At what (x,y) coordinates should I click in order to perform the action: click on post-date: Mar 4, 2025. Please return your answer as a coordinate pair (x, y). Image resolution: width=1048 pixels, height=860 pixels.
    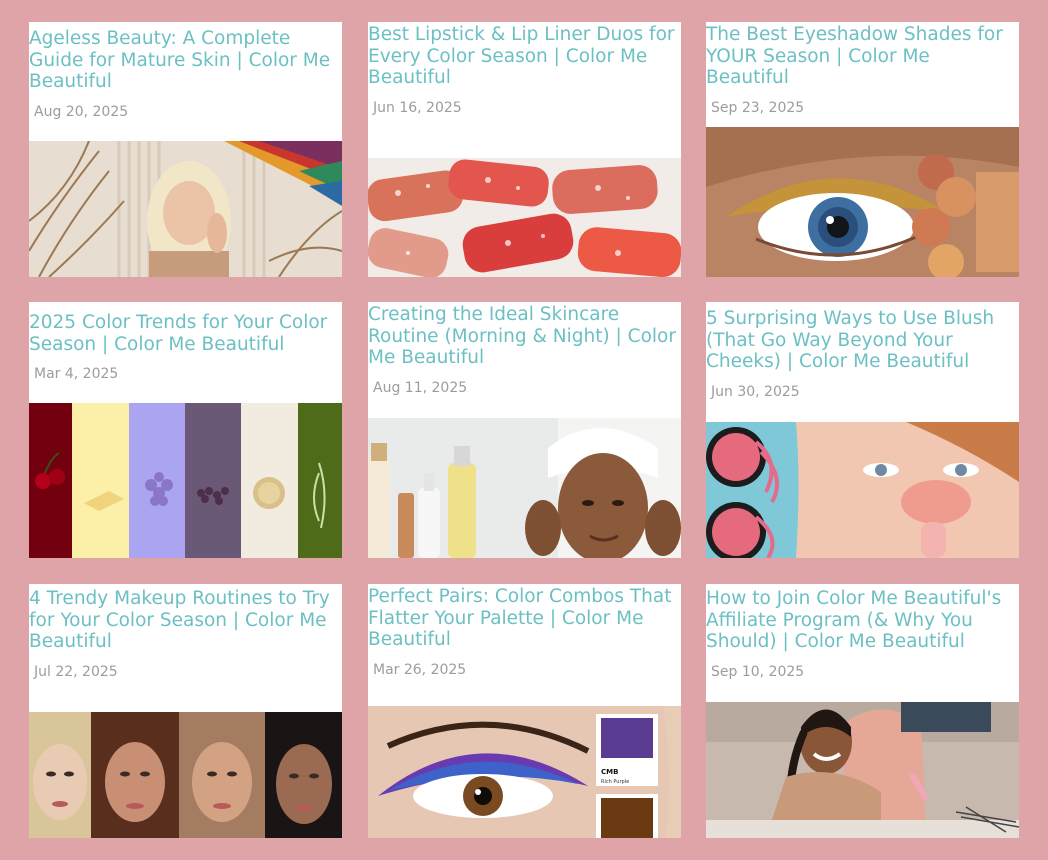
    Looking at the image, I should click on (76, 374).